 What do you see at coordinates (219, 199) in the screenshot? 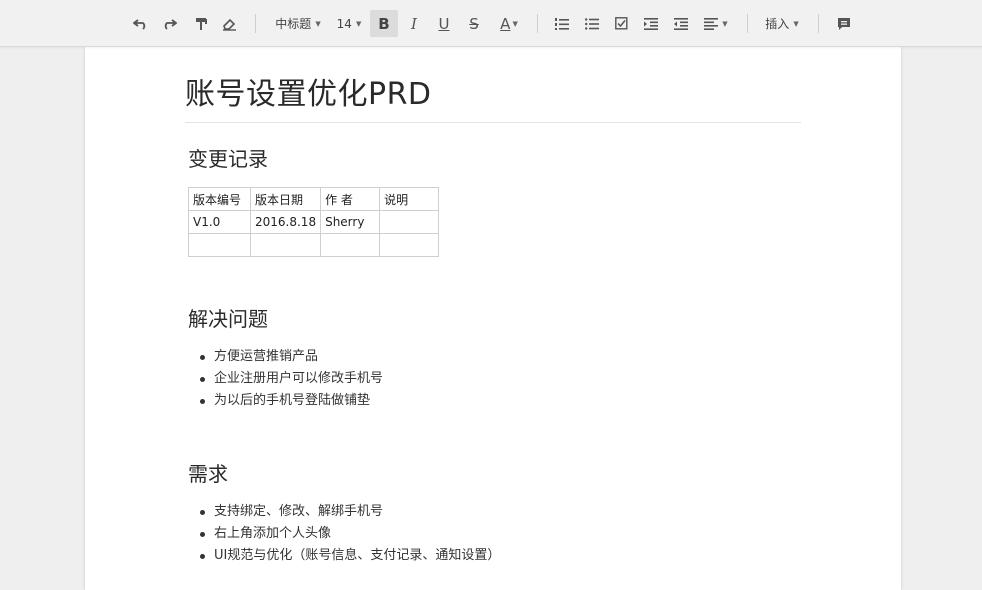
I see `table-header-cell: 版本编号` at bounding box center [219, 199].